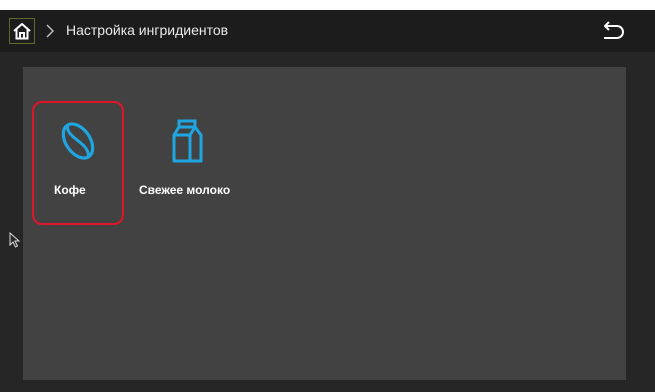 The image size is (655, 392). Describe the element at coordinates (50, 31) in the screenshot. I see `chevron-right-icon` at that location.